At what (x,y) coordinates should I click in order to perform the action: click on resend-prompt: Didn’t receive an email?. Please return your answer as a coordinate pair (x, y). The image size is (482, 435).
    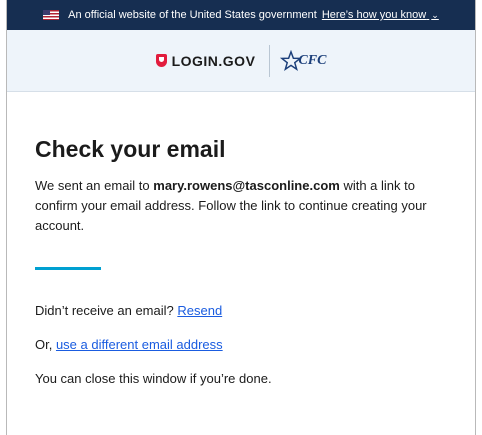
    Looking at the image, I should click on (104, 310).